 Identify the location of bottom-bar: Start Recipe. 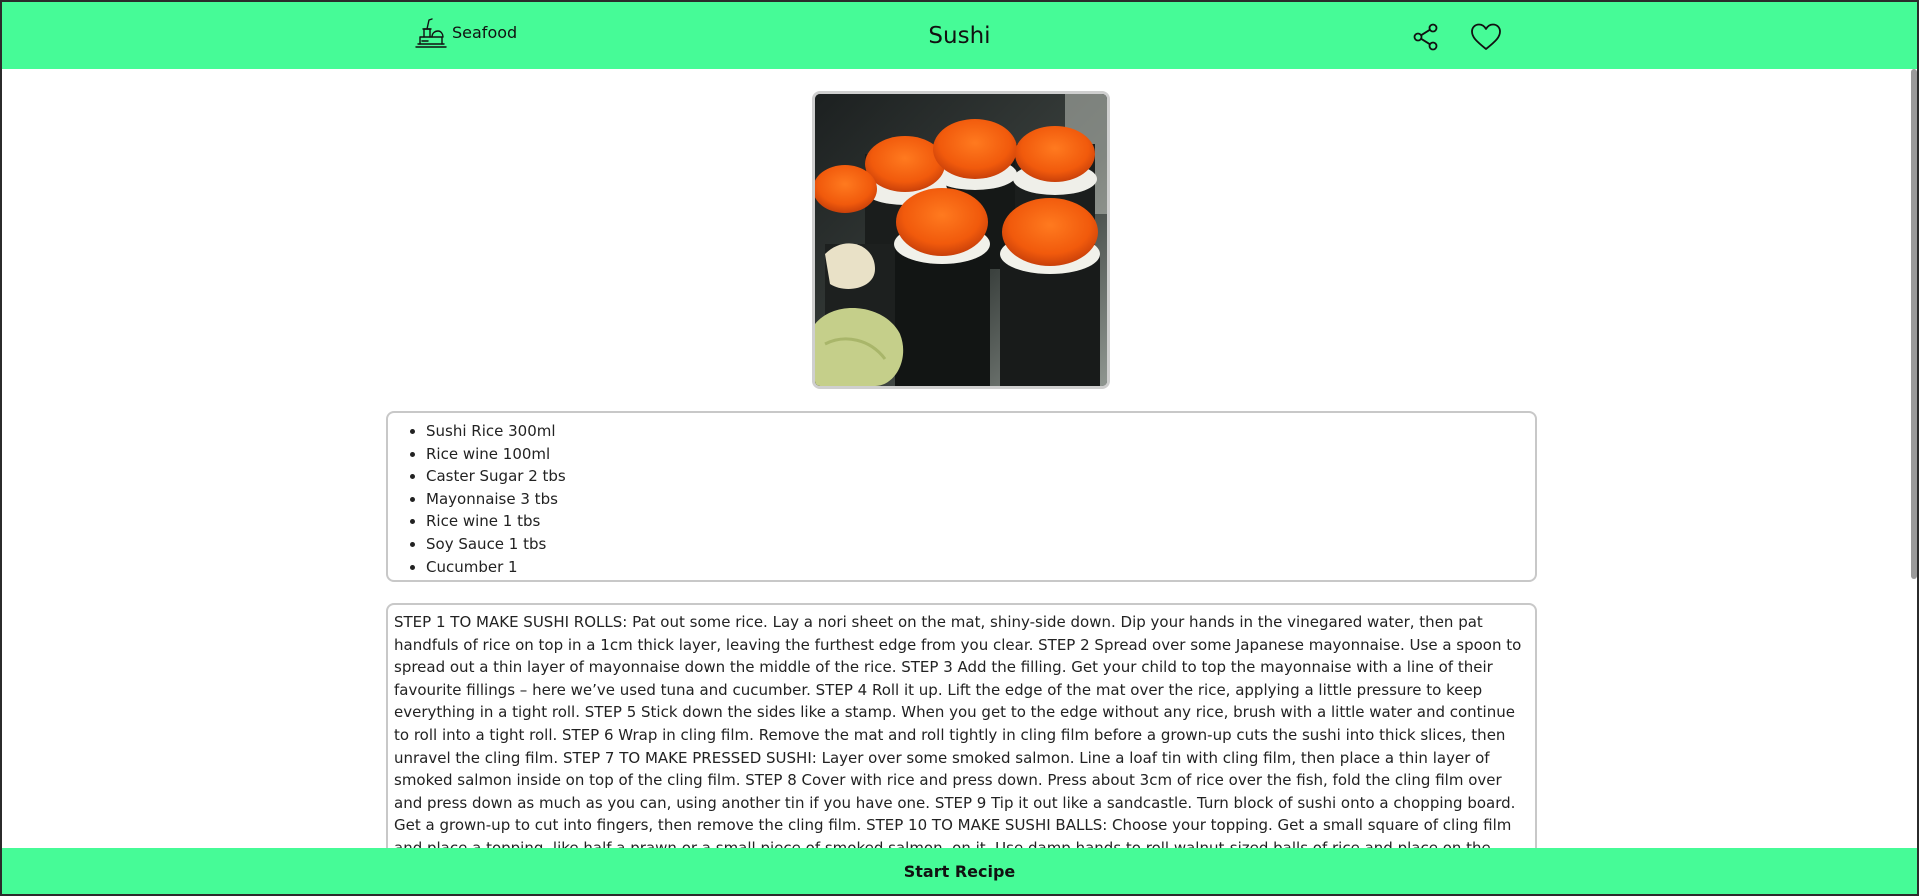
(959, 871).